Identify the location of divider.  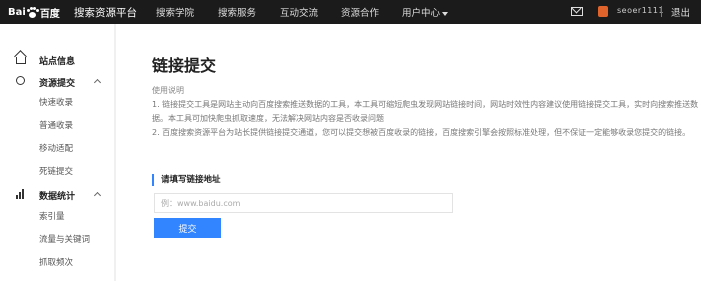
(661, 11).